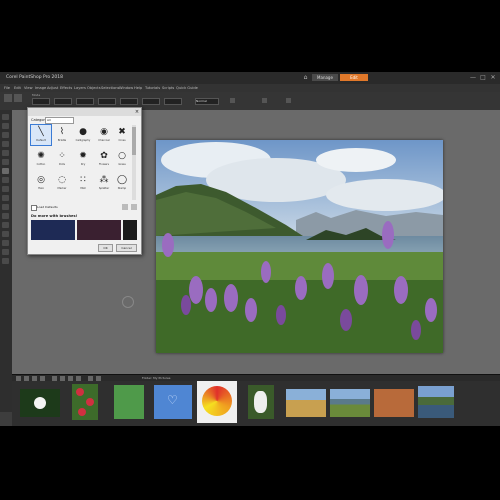 The width and height of the screenshot is (500, 500). Describe the element at coordinates (128, 302) in the screenshot. I see `brush-cursor` at that location.